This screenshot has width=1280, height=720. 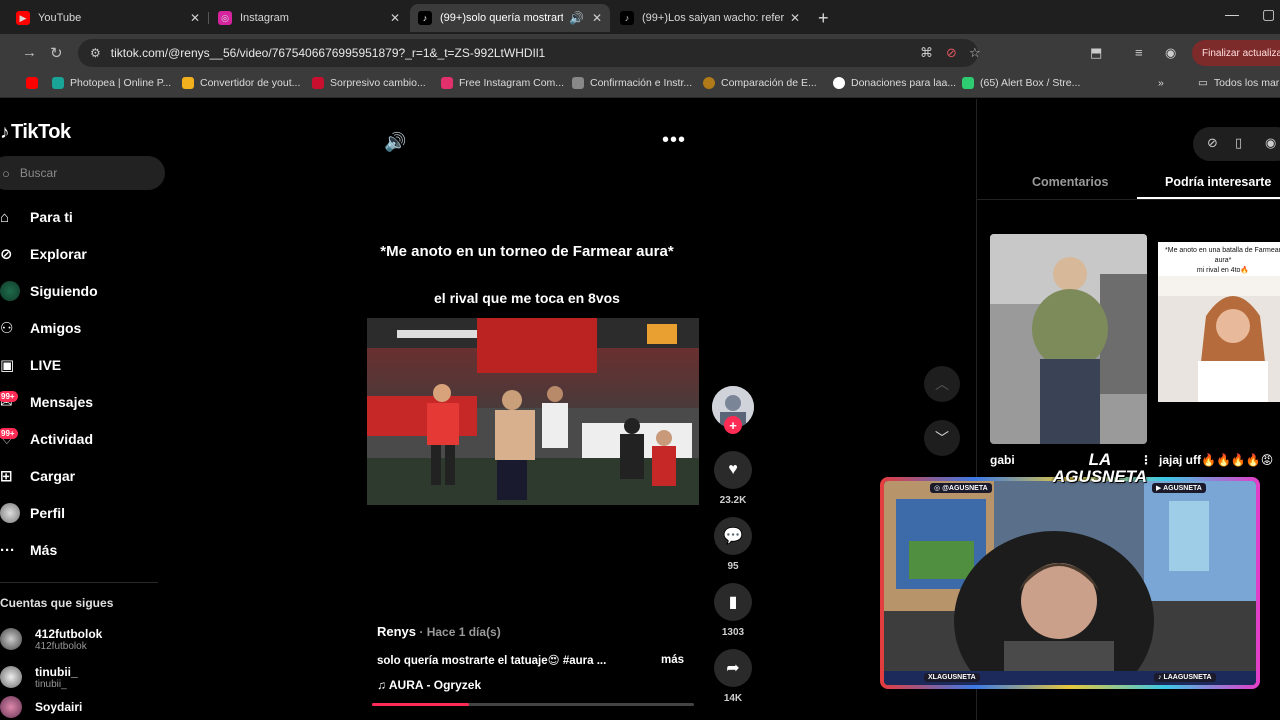 I want to click on photopea-icon, so click(x=58, y=83).